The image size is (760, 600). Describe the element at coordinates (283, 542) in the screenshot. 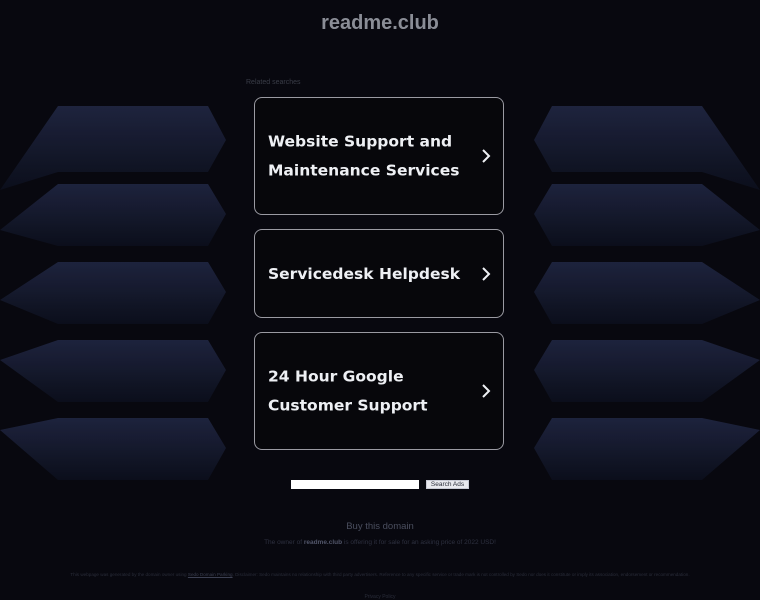

I see `sale-prefix: The owner of` at that location.